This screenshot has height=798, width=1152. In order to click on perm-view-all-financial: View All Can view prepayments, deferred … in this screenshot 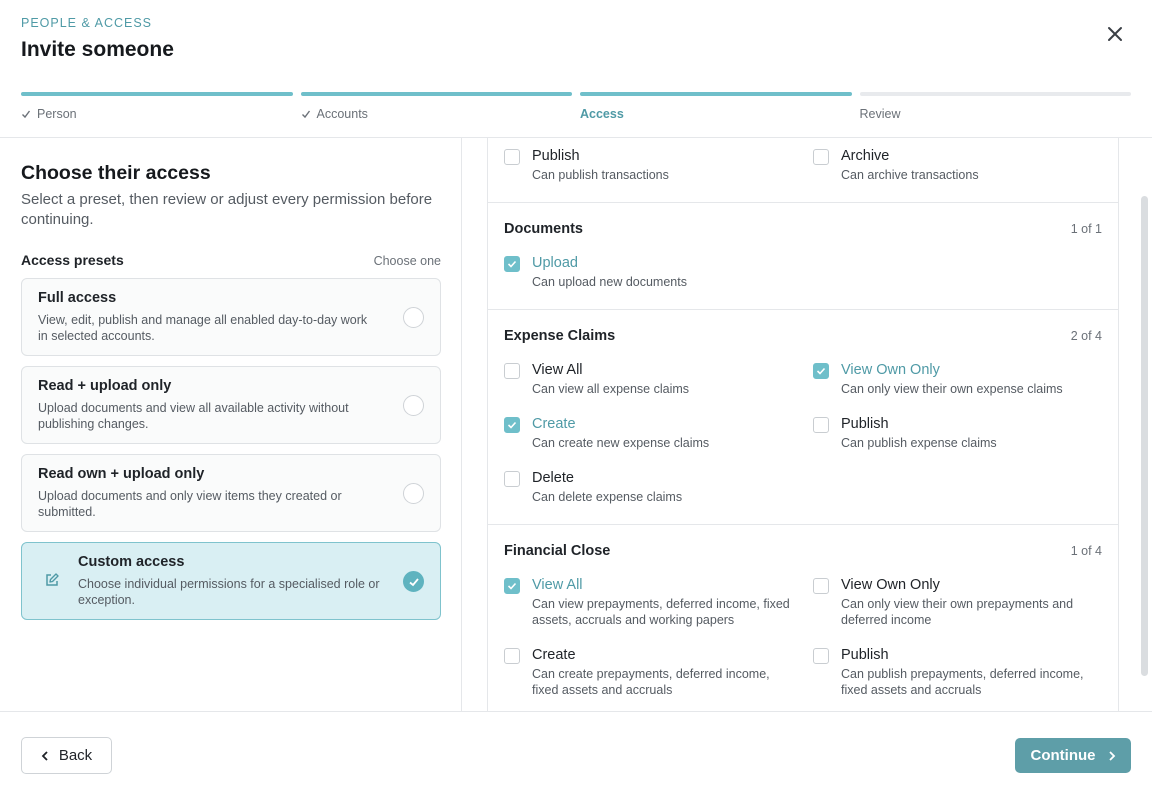, I will do `click(649, 601)`.